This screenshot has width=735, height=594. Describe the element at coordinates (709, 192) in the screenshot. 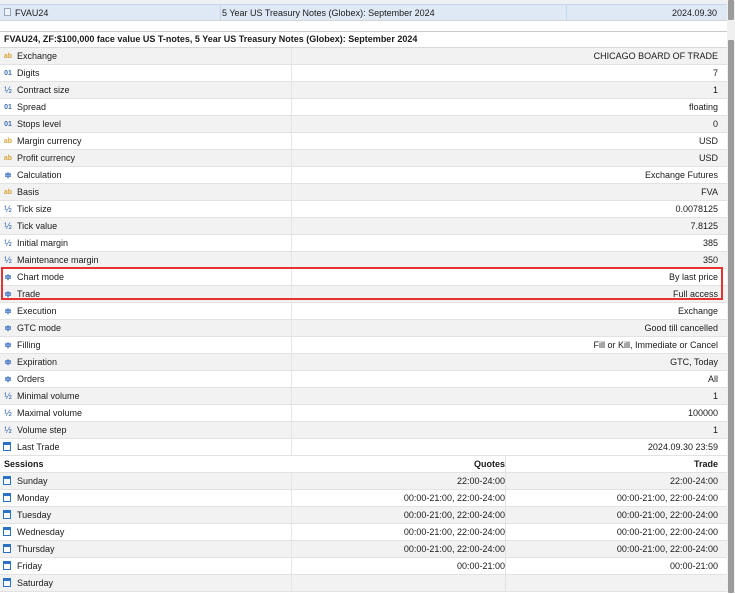

I see `spec-value: FVA` at that location.